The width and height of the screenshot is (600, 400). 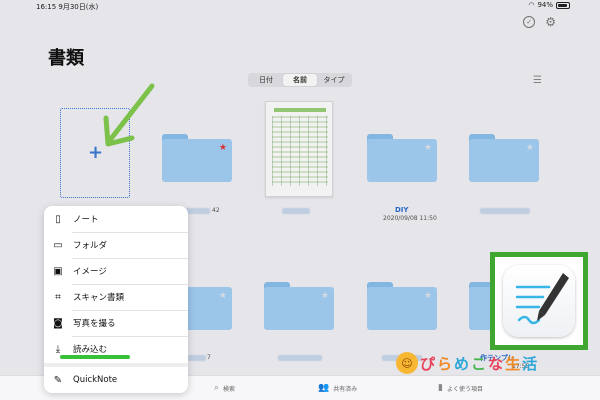 I want to click on wifi-icon: ◠, so click(x=531, y=5).